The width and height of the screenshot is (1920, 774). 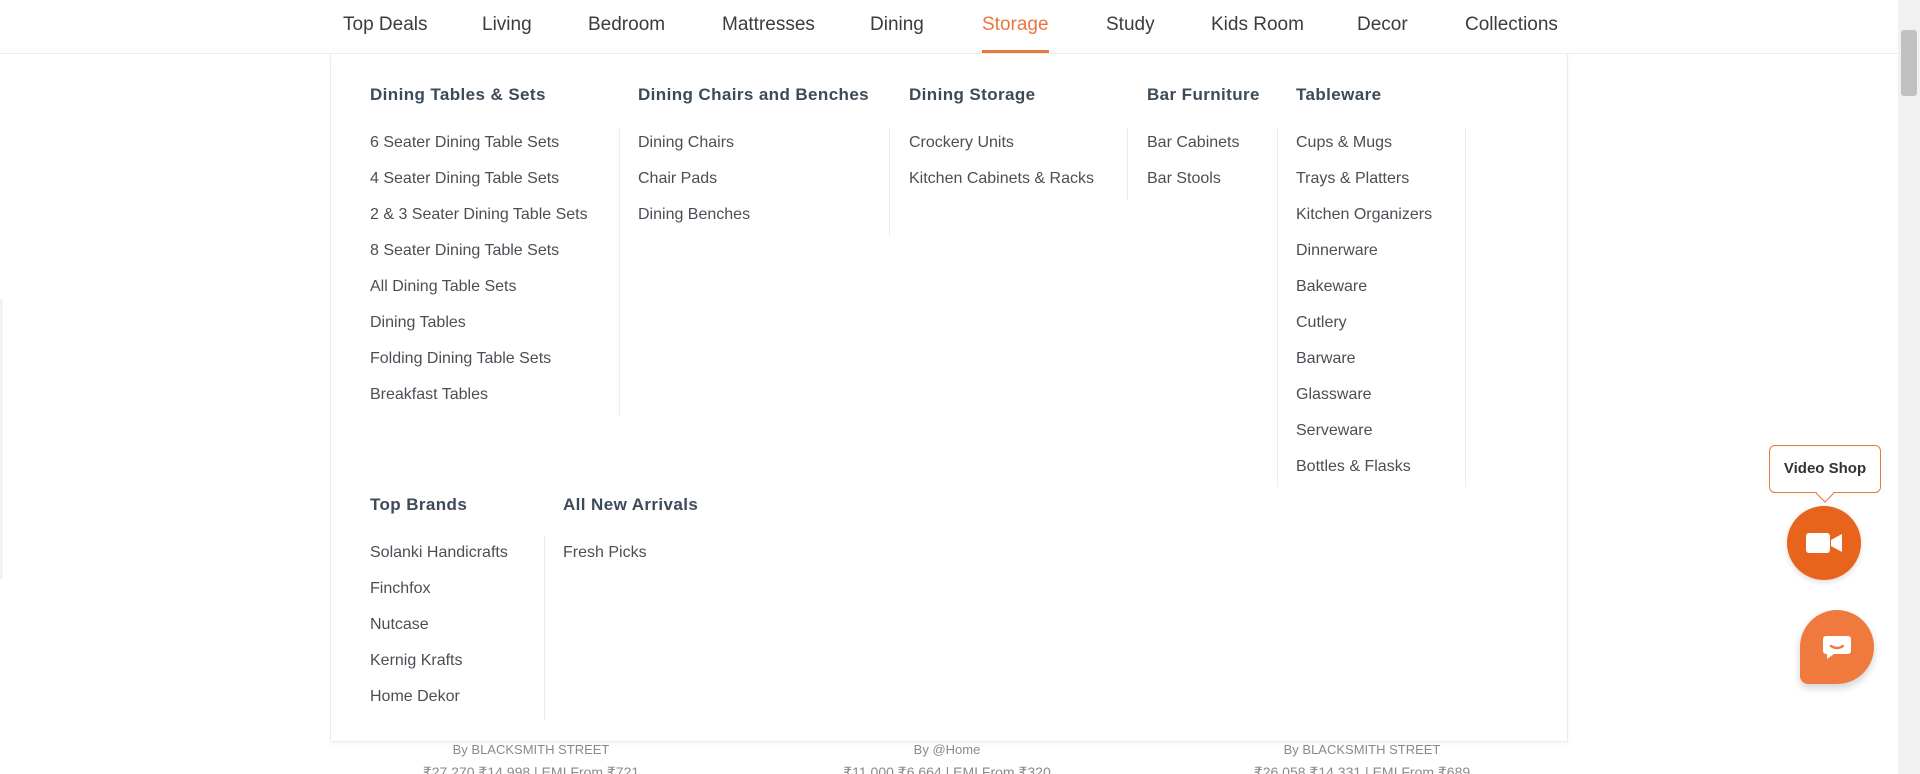 I want to click on nav-kids-room: Kids Room, so click(x=1257, y=26).